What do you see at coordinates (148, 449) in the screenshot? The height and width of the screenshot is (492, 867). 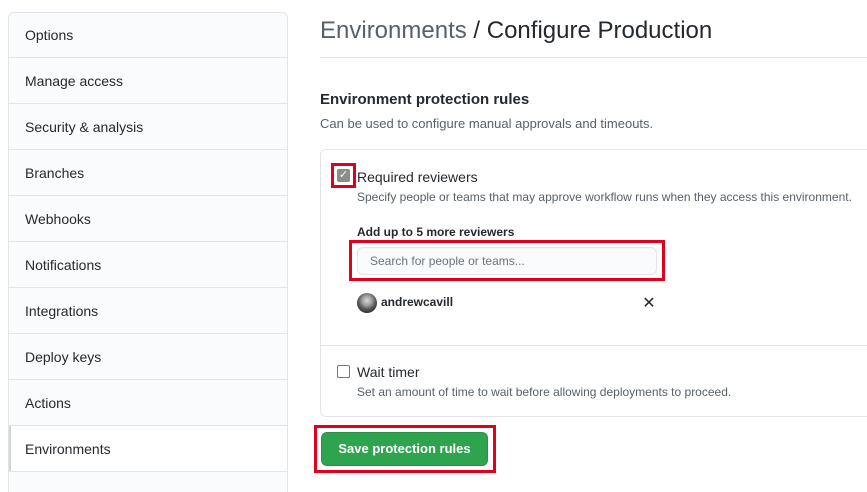 I see `sidebar-item-environments: Environments` at bounding box center [148, 449].